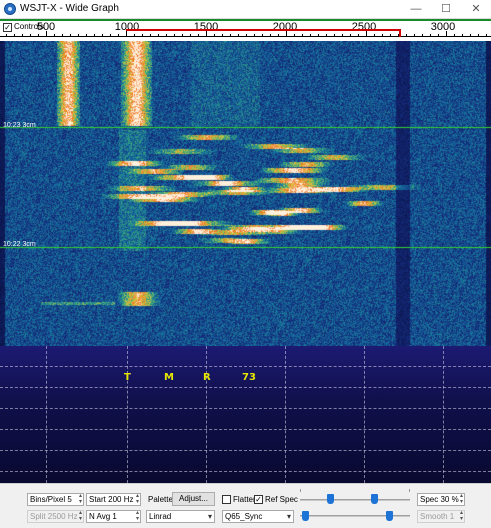 The height and width of the screenshot is (528, 491). Describe the element at coordinates (55, 499) in the screenshot. I see `bins-per-pixel-spinbox: Bins/Pixel 5` at that location.